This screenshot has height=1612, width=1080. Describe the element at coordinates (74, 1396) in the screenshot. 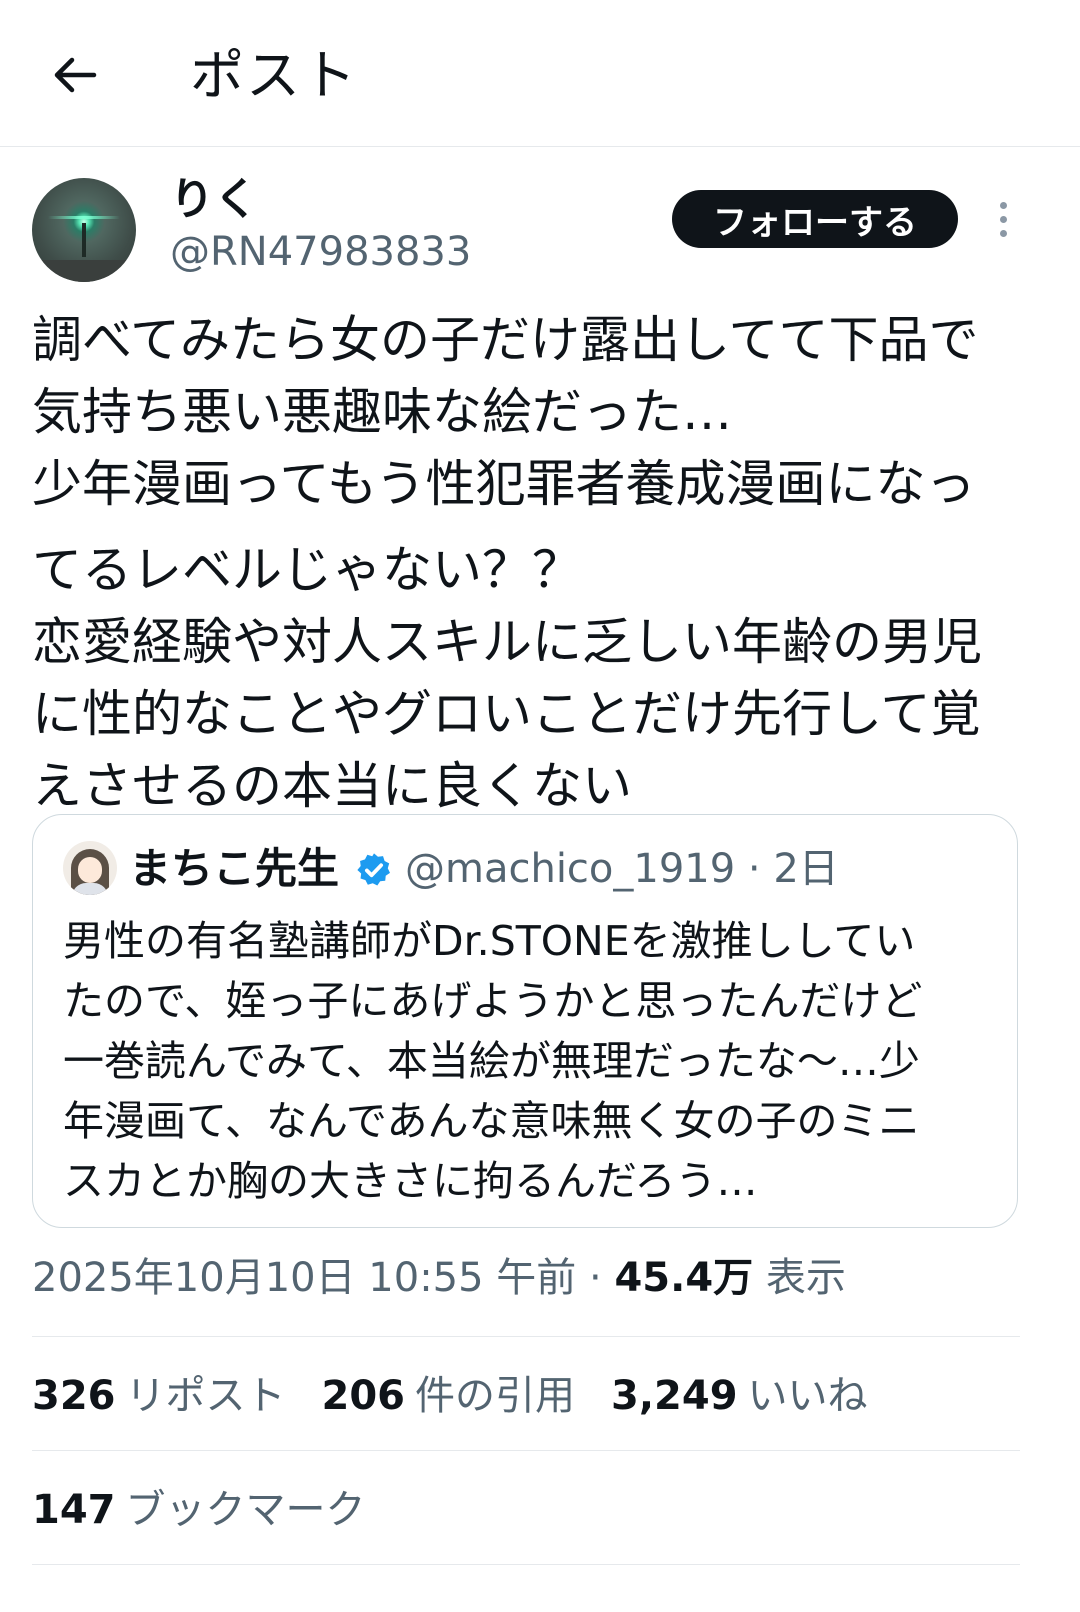

I see `reposts-count: 326` at that location.